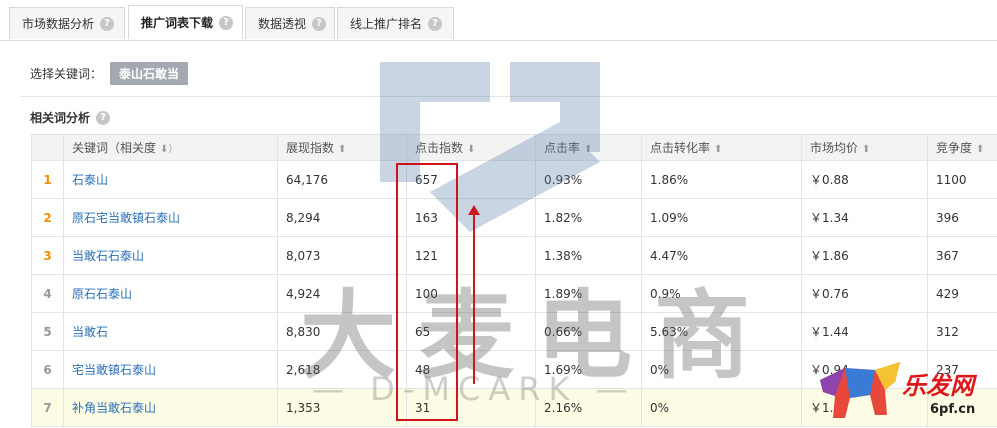 The height and width of the screenshot is (428, 997). What do you see at coordinates (588, 331) in the screenshot?
I see `ctr-cell: 0.66%` at bounding box center [588, 331].